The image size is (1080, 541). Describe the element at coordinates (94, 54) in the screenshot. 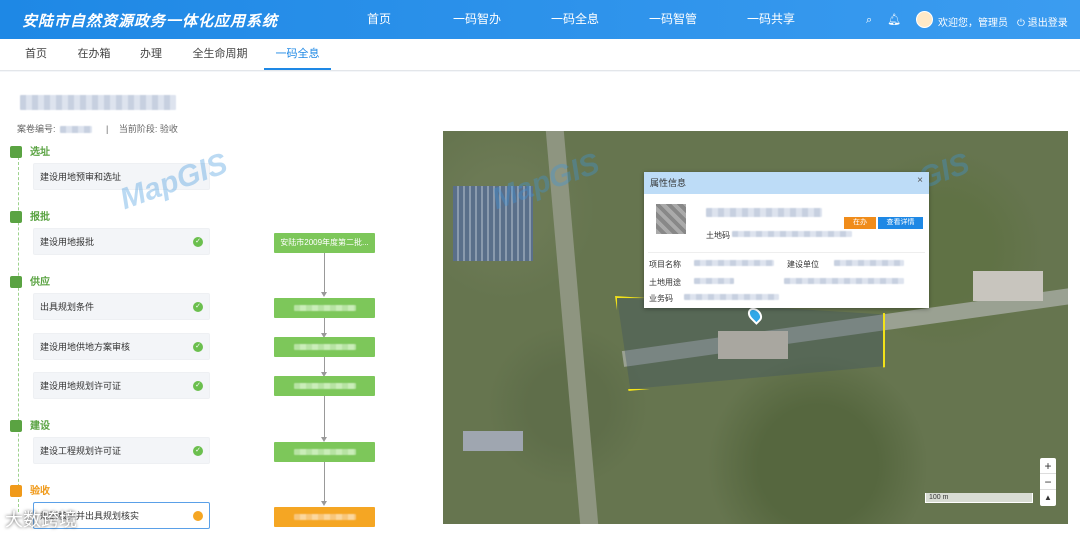

I see `tab-inbox: 在办箱` at that location.